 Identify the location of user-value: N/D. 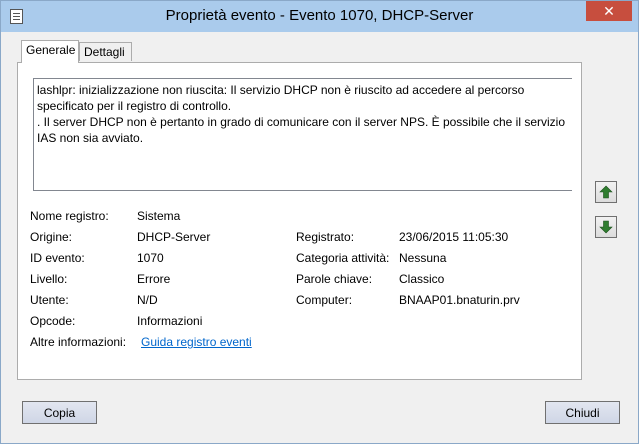
(147, 300).